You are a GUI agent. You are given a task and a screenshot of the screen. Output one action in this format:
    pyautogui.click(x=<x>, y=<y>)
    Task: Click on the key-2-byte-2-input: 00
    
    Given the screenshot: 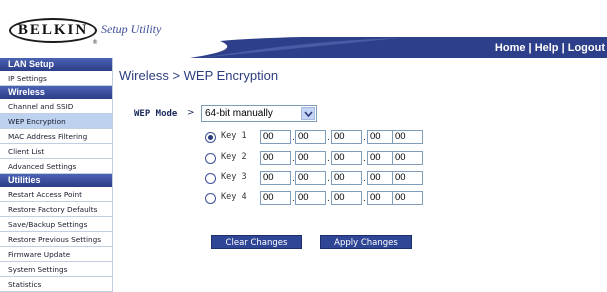 What is the action you would take?
    pyautogui.click(x=310, y=158)
    